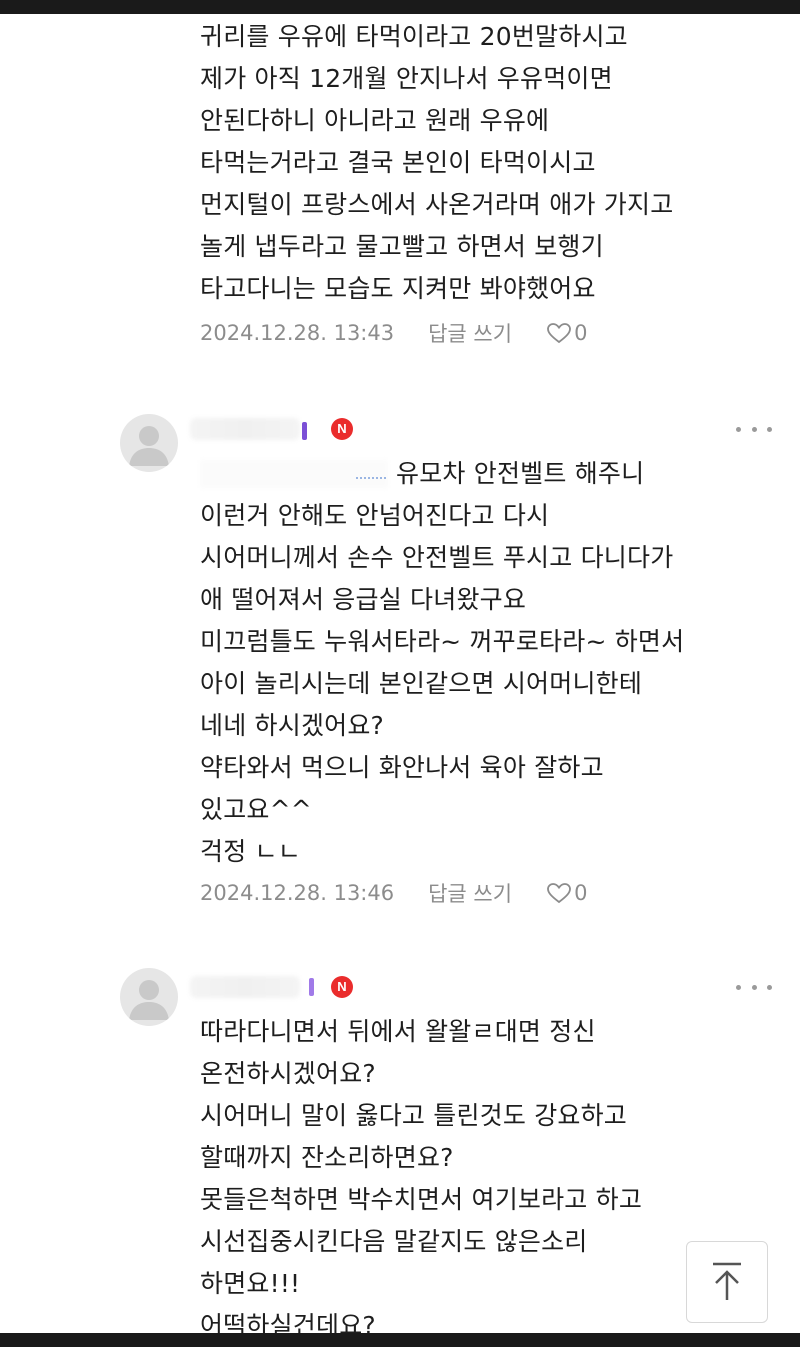 This screenshot has width=800, height=1347. I want to click on comment-1-line: 귀리를 우유에 타먹이라고 20번말하시고, so click(414, 36).